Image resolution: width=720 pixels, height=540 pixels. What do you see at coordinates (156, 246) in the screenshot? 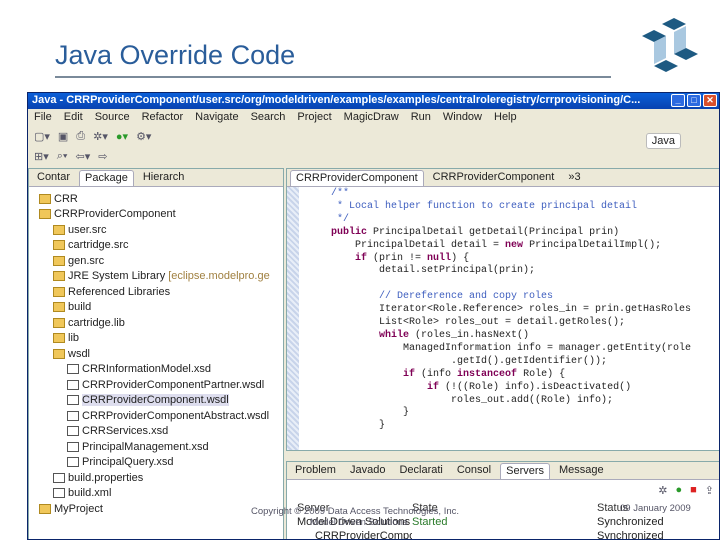
I see `tree-item: cartridge.src` at bounding box center [156, 246].